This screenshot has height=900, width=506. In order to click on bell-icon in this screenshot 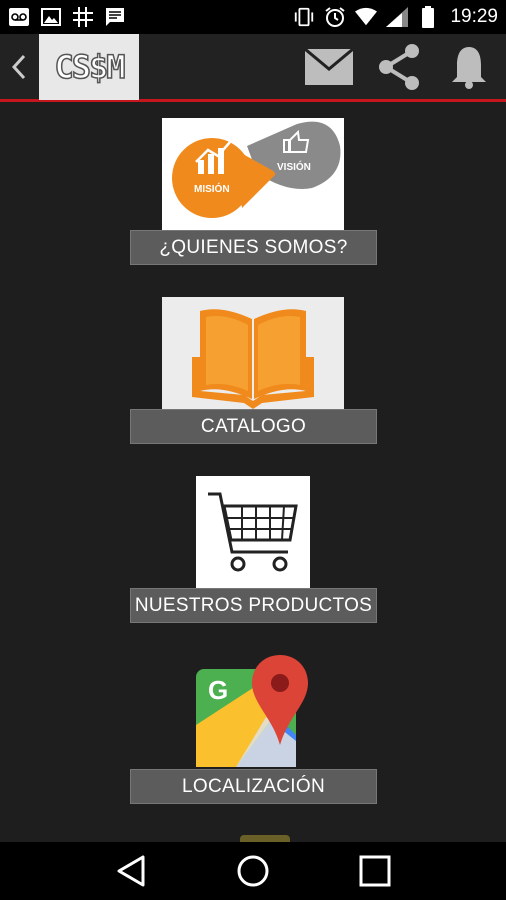, I will do `click(469, 67)`.